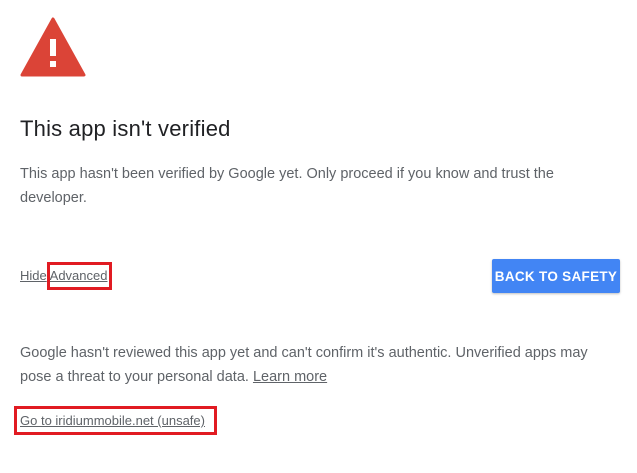 This screenshot has width=637, height=473. What do you see at coordinates (79, 275) in the screenshot?
I see `advanced-link: Advanced` at bounding box center [79, 275].